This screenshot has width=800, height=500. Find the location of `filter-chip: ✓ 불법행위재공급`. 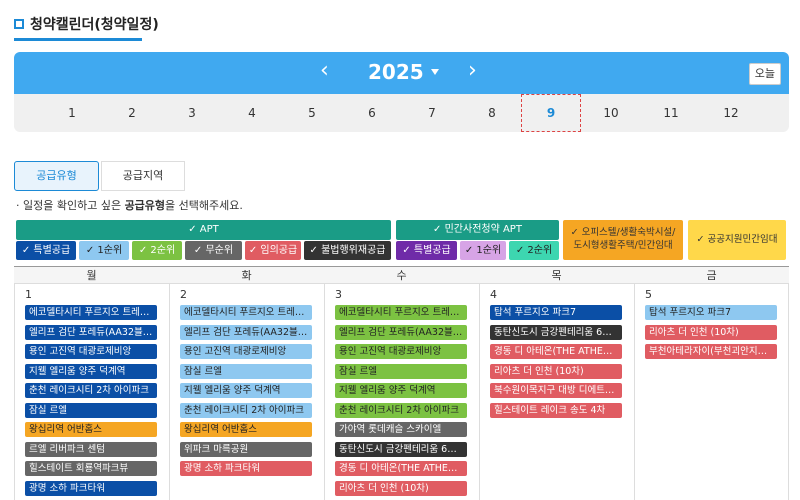

filter-chip: ✓ 불법행위재공급 is located at coordinates (347, 250).